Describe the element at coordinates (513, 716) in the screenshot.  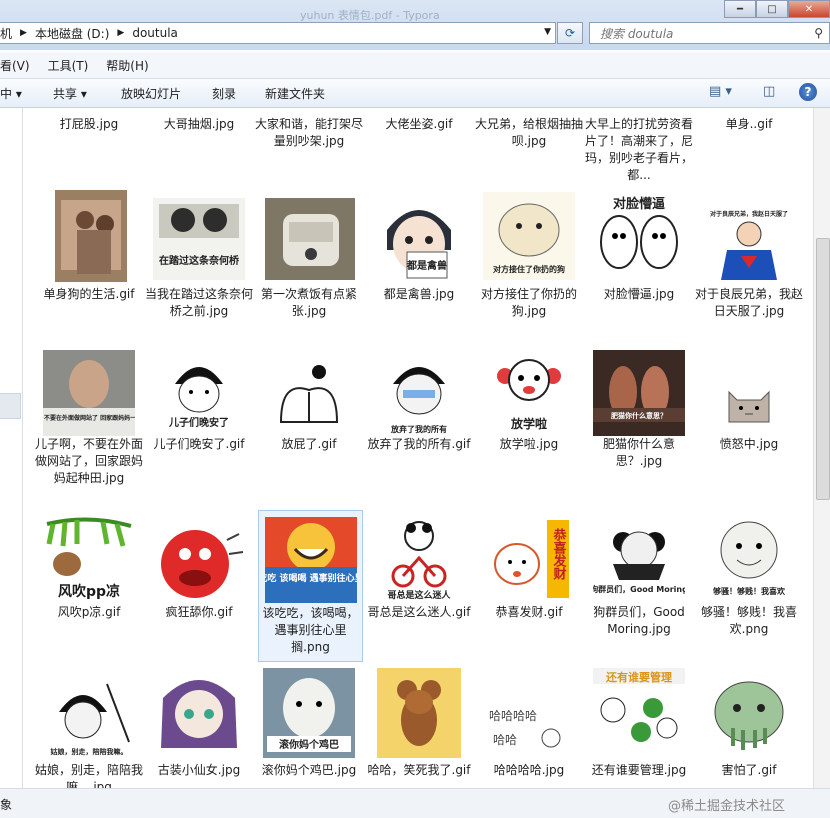
I see `thumbnail-caption: 哈哈哈哈` at that location.